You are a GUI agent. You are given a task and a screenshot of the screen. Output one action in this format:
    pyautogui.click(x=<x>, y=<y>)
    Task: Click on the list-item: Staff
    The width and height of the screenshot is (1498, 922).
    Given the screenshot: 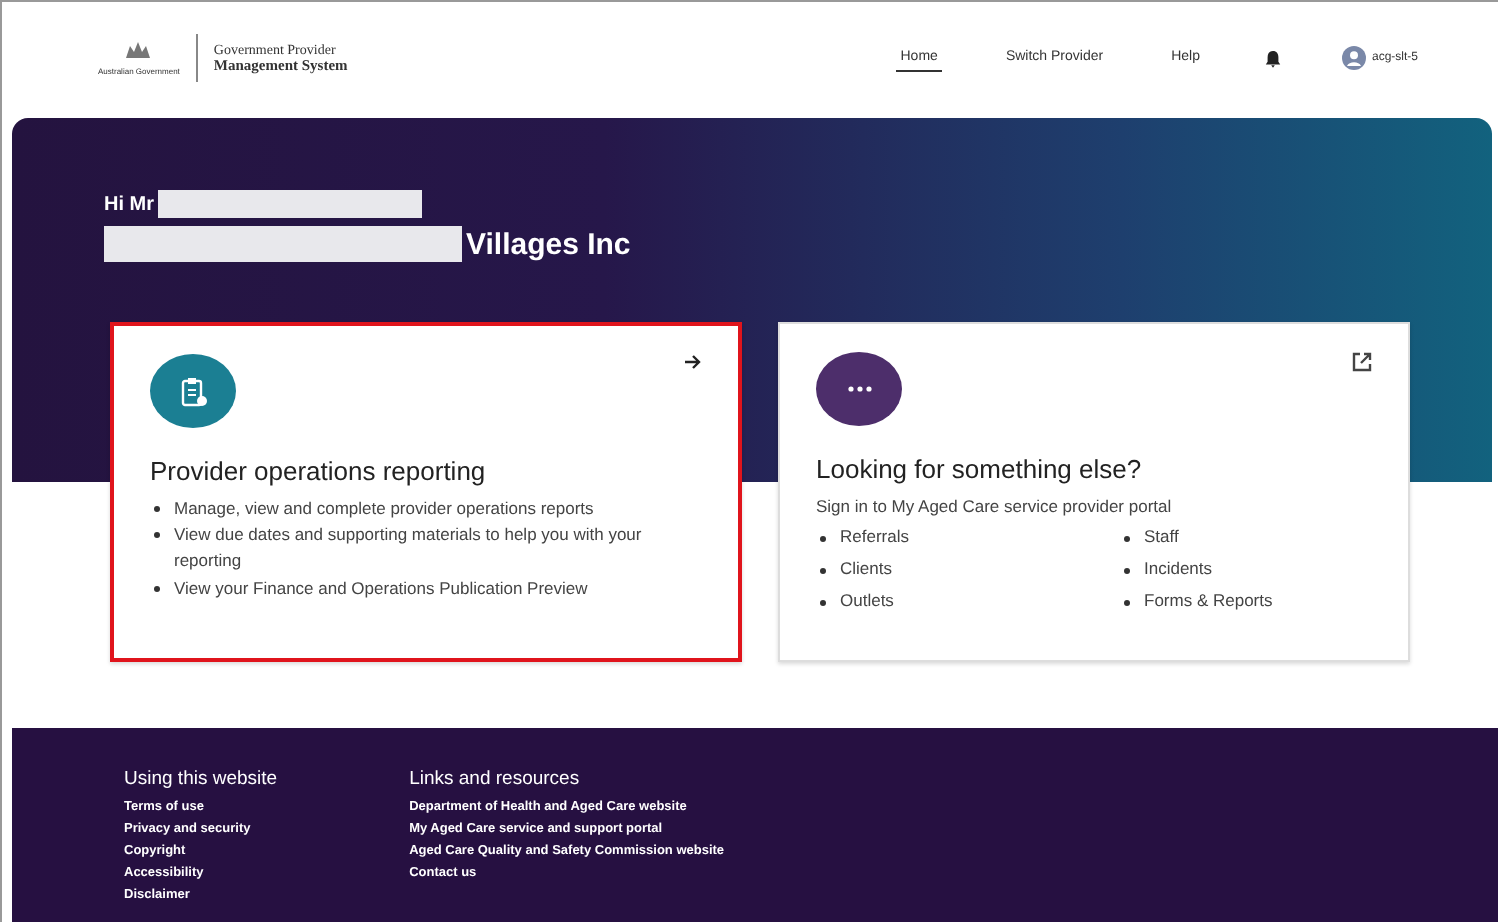 What is the action you would take?
    pyautogui.click(x=1161, y=536)
    